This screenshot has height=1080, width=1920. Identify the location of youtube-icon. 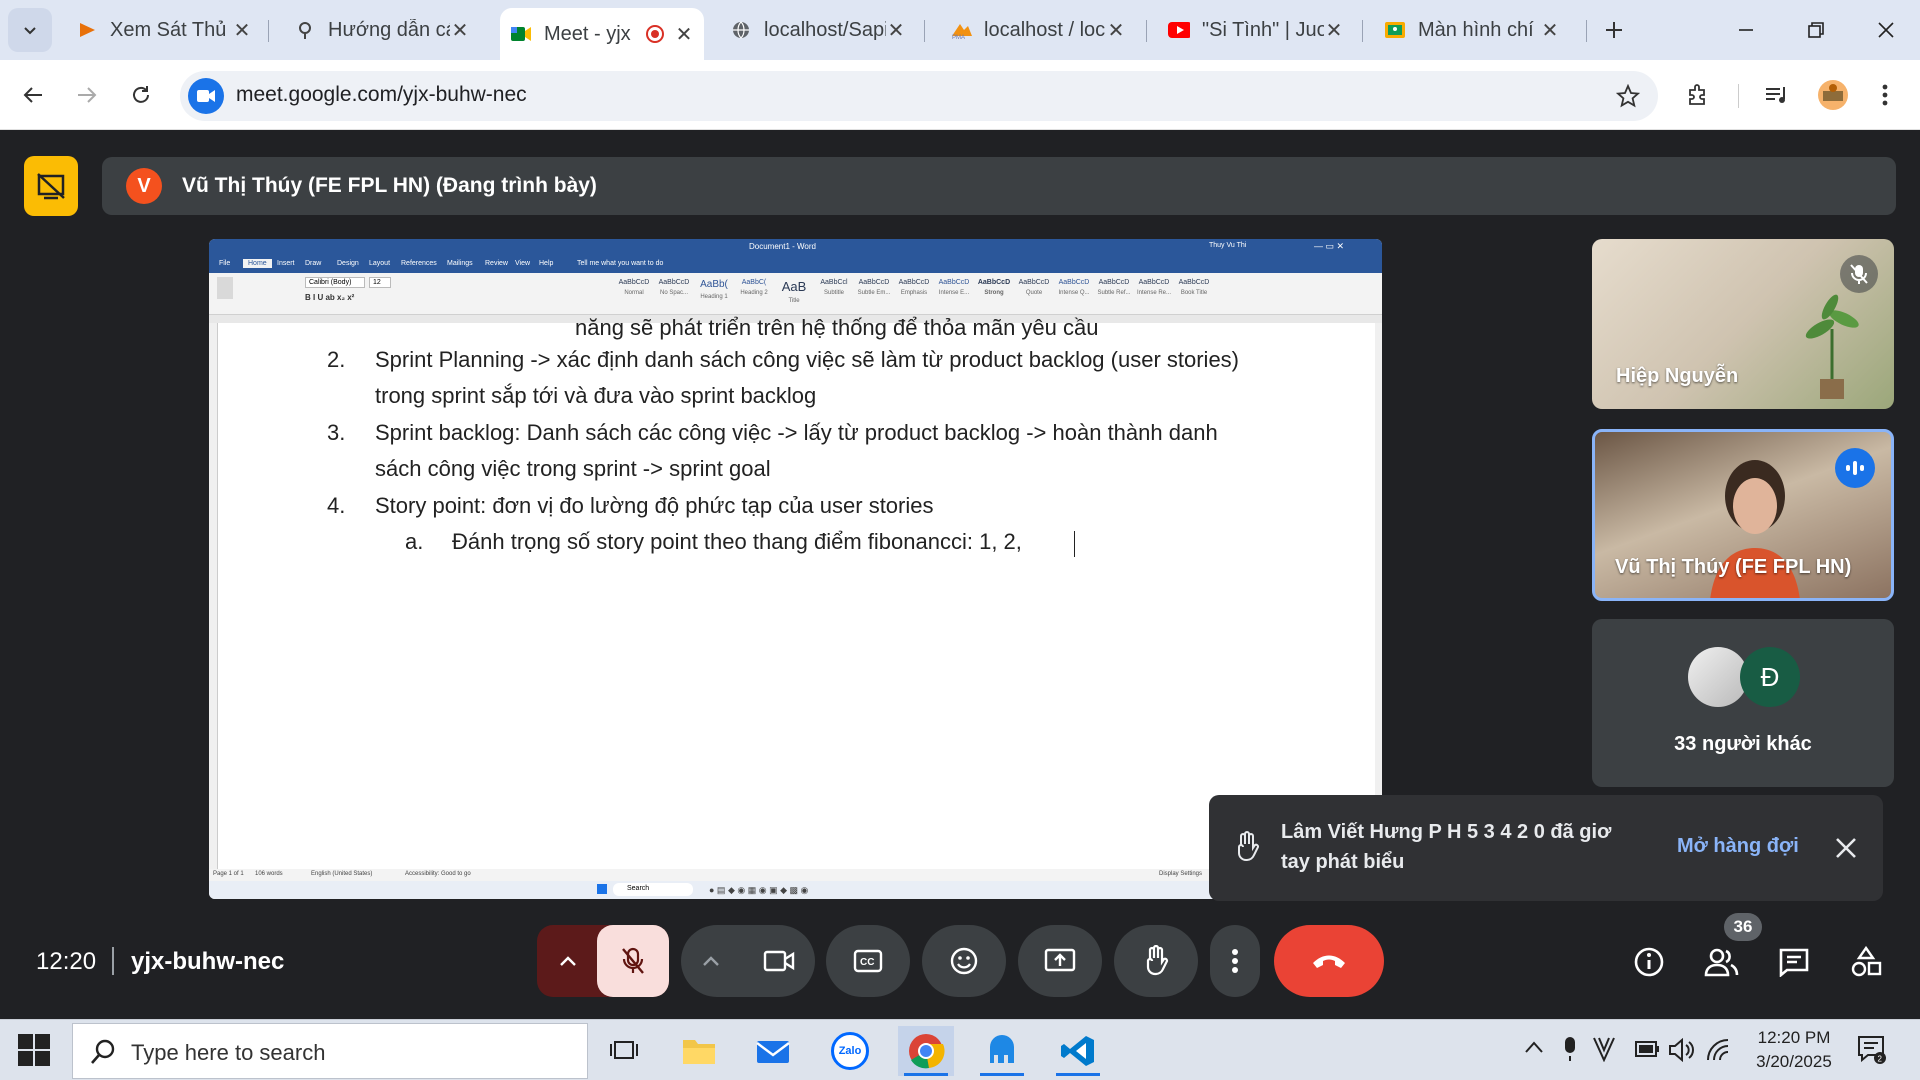
(1179, 30).